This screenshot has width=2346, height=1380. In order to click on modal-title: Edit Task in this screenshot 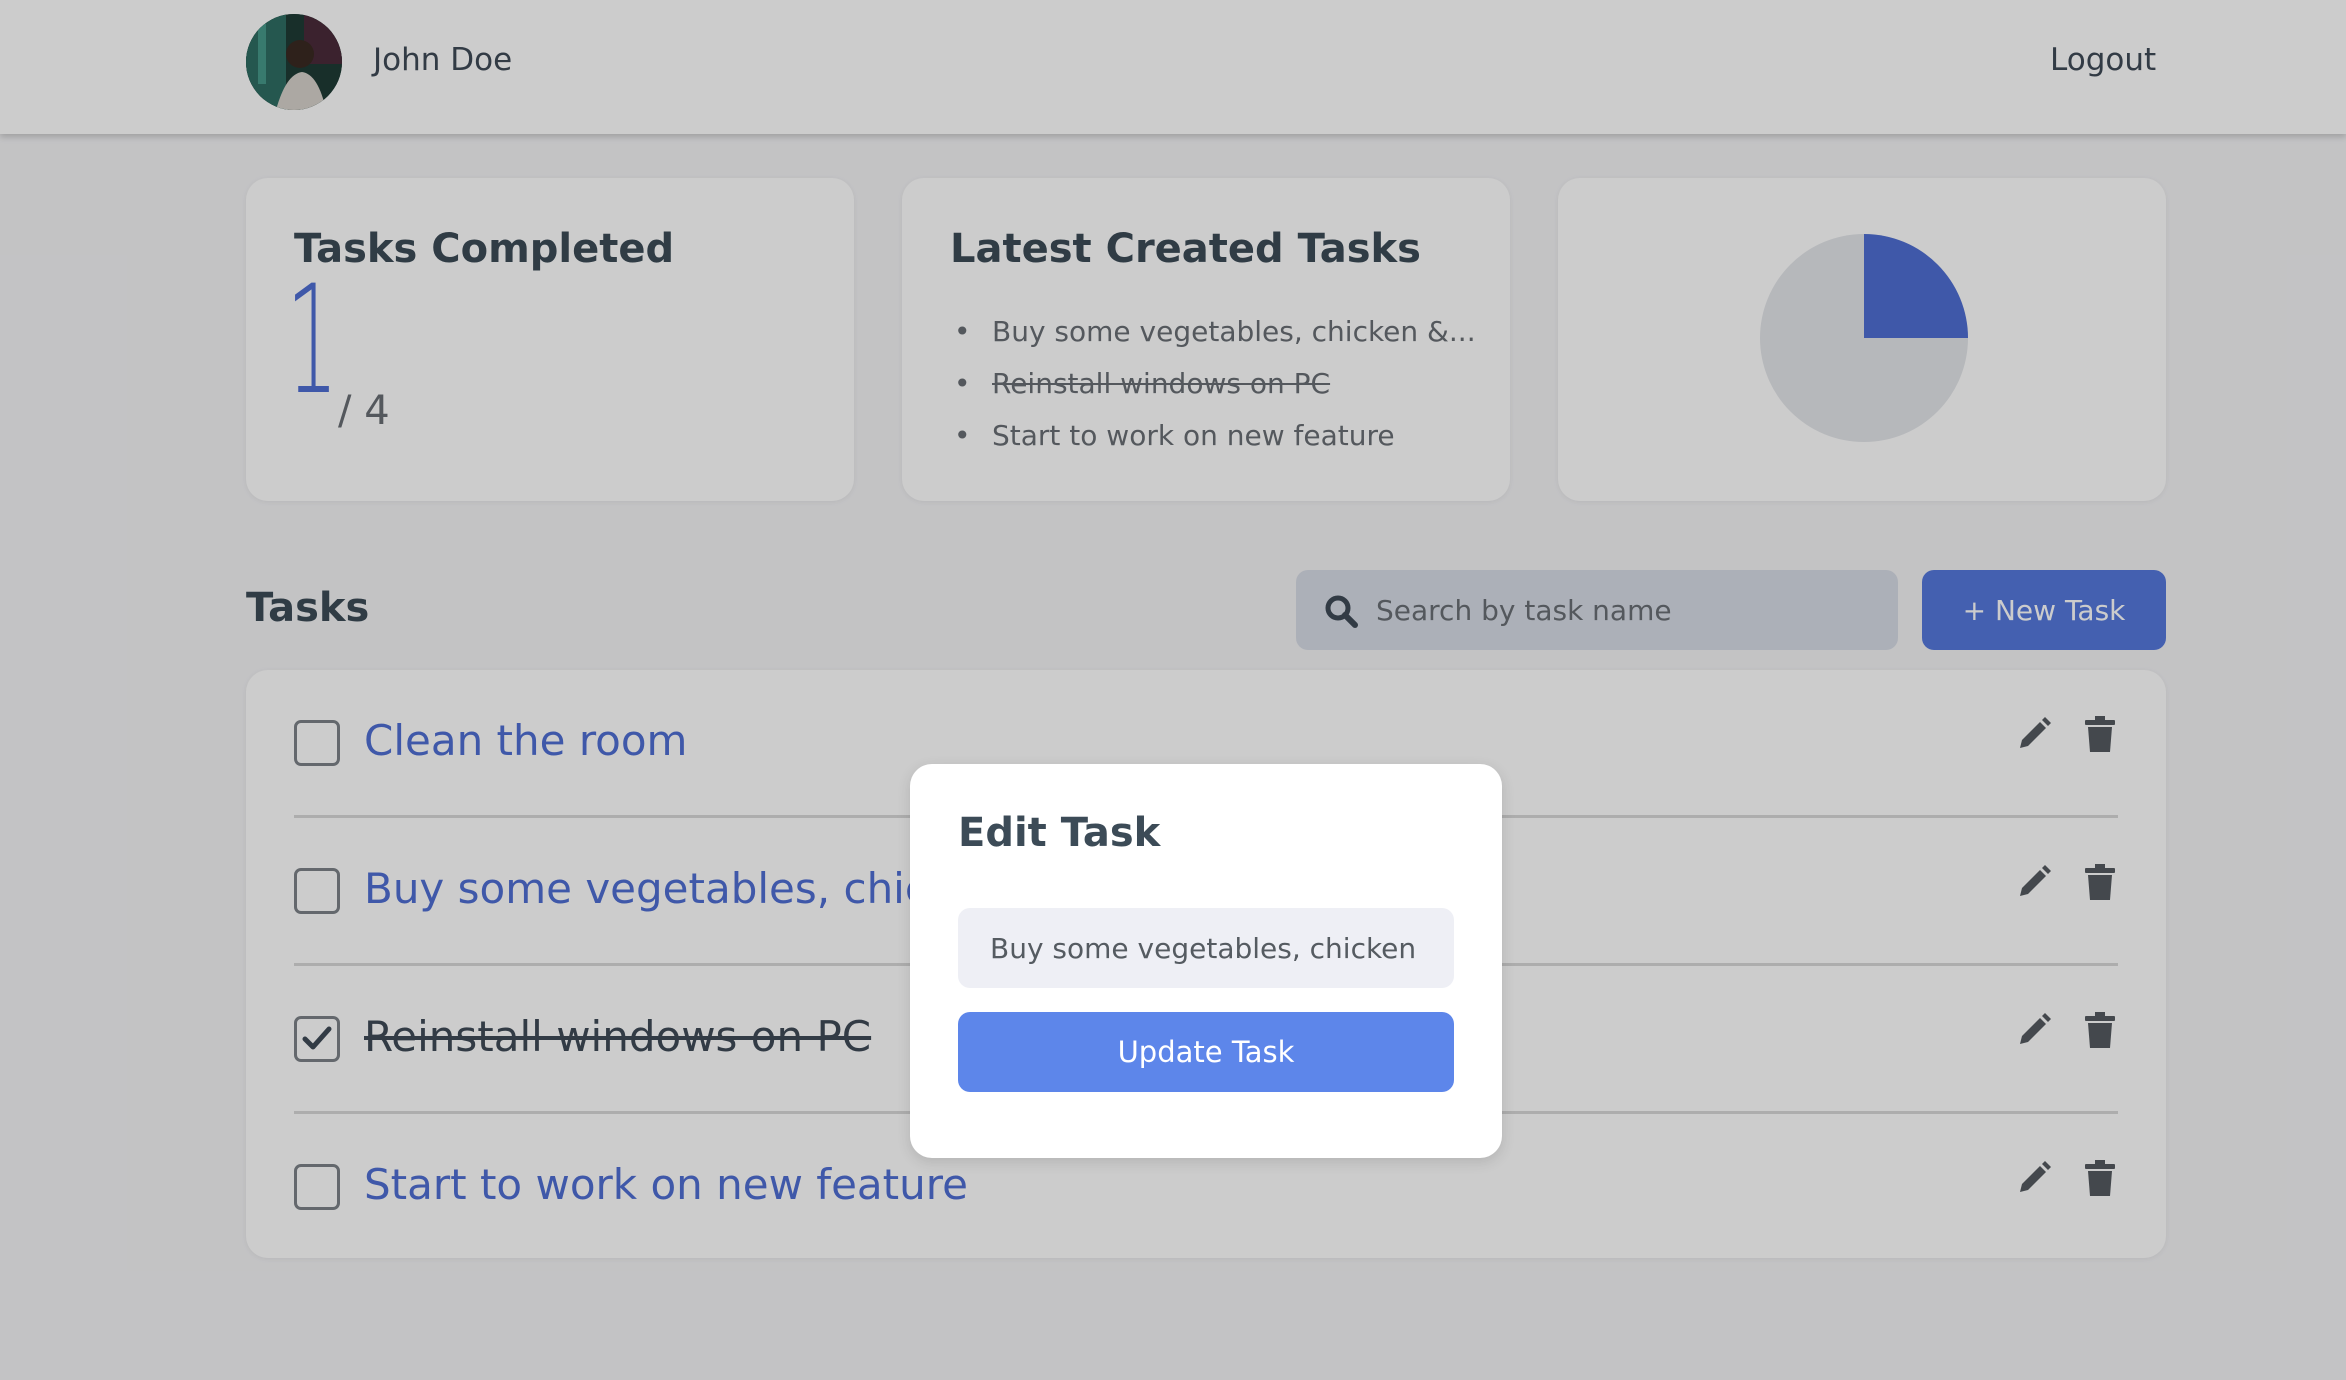, I will do `click(1059, 833)`.